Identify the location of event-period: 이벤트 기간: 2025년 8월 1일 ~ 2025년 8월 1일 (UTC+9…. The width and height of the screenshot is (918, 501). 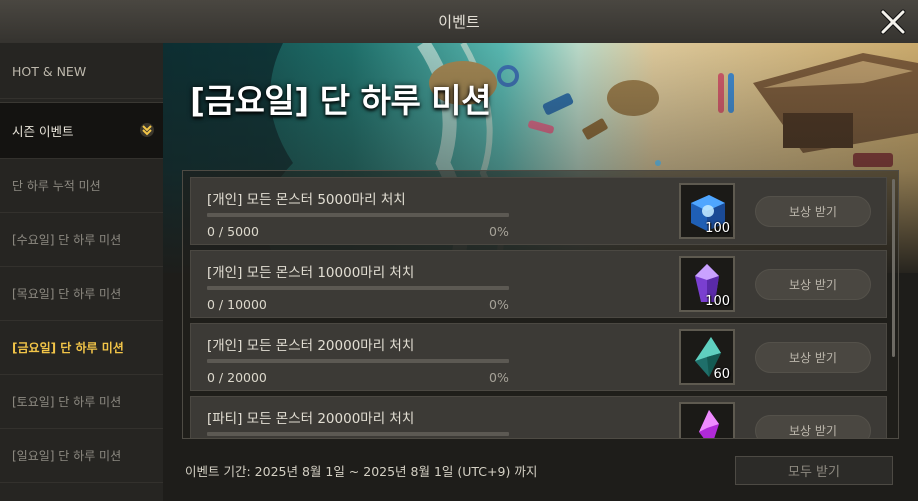
(361, 471).